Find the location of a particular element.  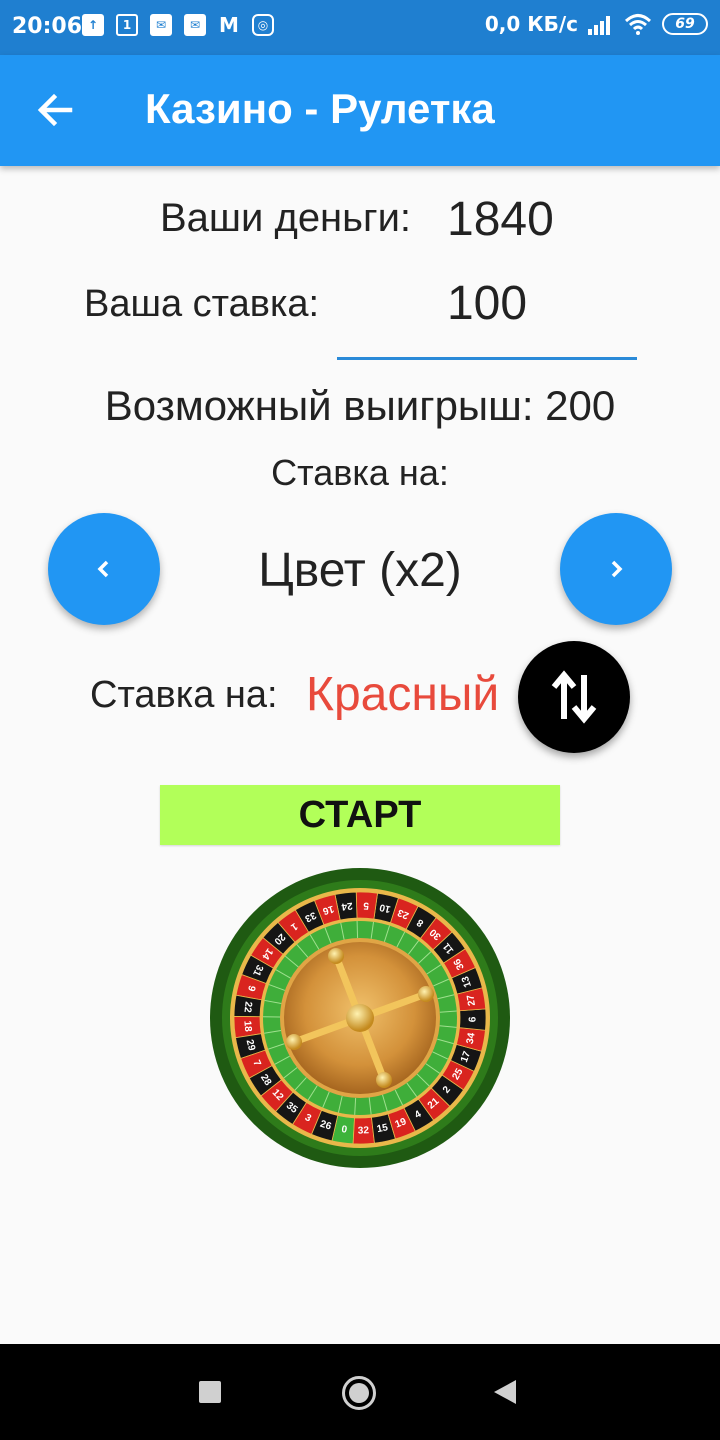

swap-color-button is located at coordinates (574, 697).